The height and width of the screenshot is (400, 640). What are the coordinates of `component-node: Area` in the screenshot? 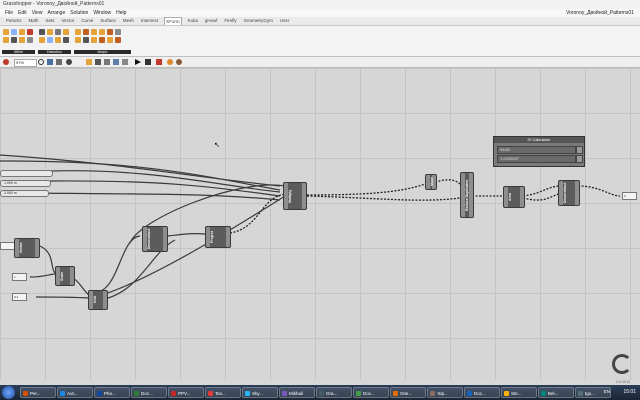 It's located at (514, 197).